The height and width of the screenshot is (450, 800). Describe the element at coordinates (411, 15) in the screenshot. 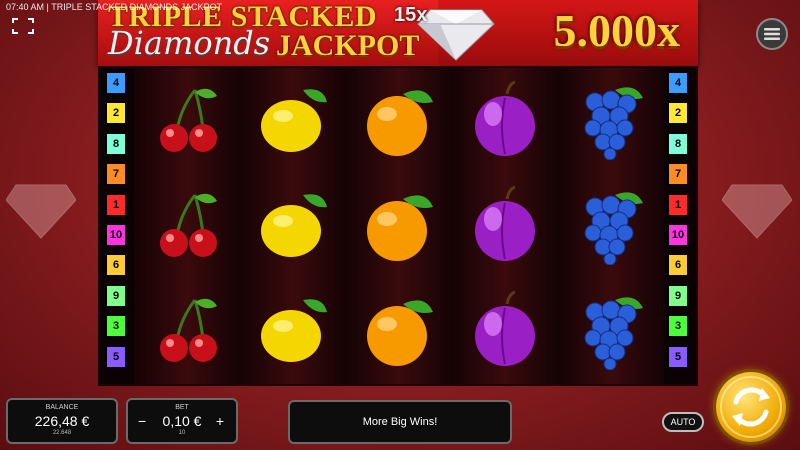

I see `diamond-multiplier: 15x` at that location.